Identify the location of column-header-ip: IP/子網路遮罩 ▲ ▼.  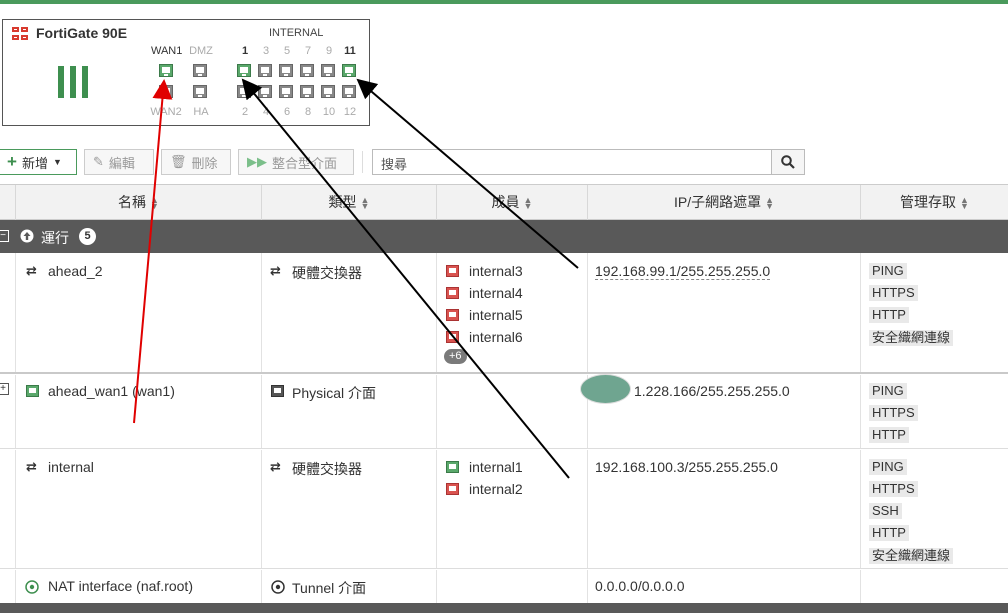
(724, 203).